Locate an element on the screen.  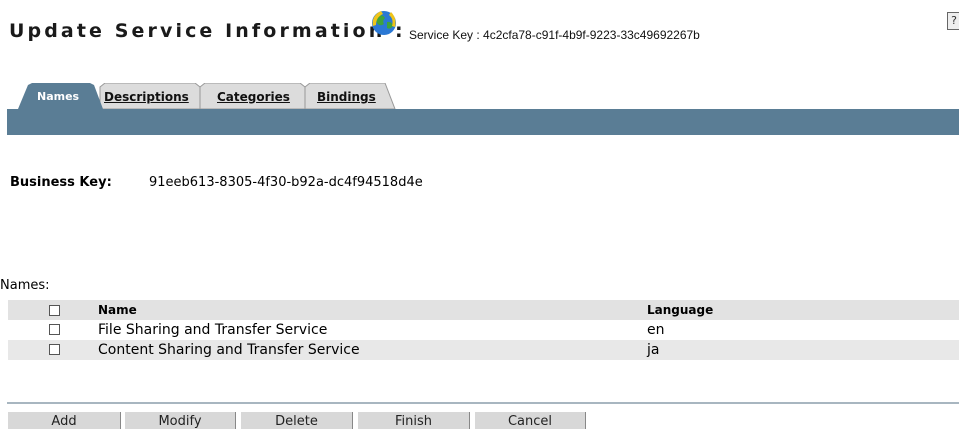
modify-button: Modify is located at coordinates (180, 420).